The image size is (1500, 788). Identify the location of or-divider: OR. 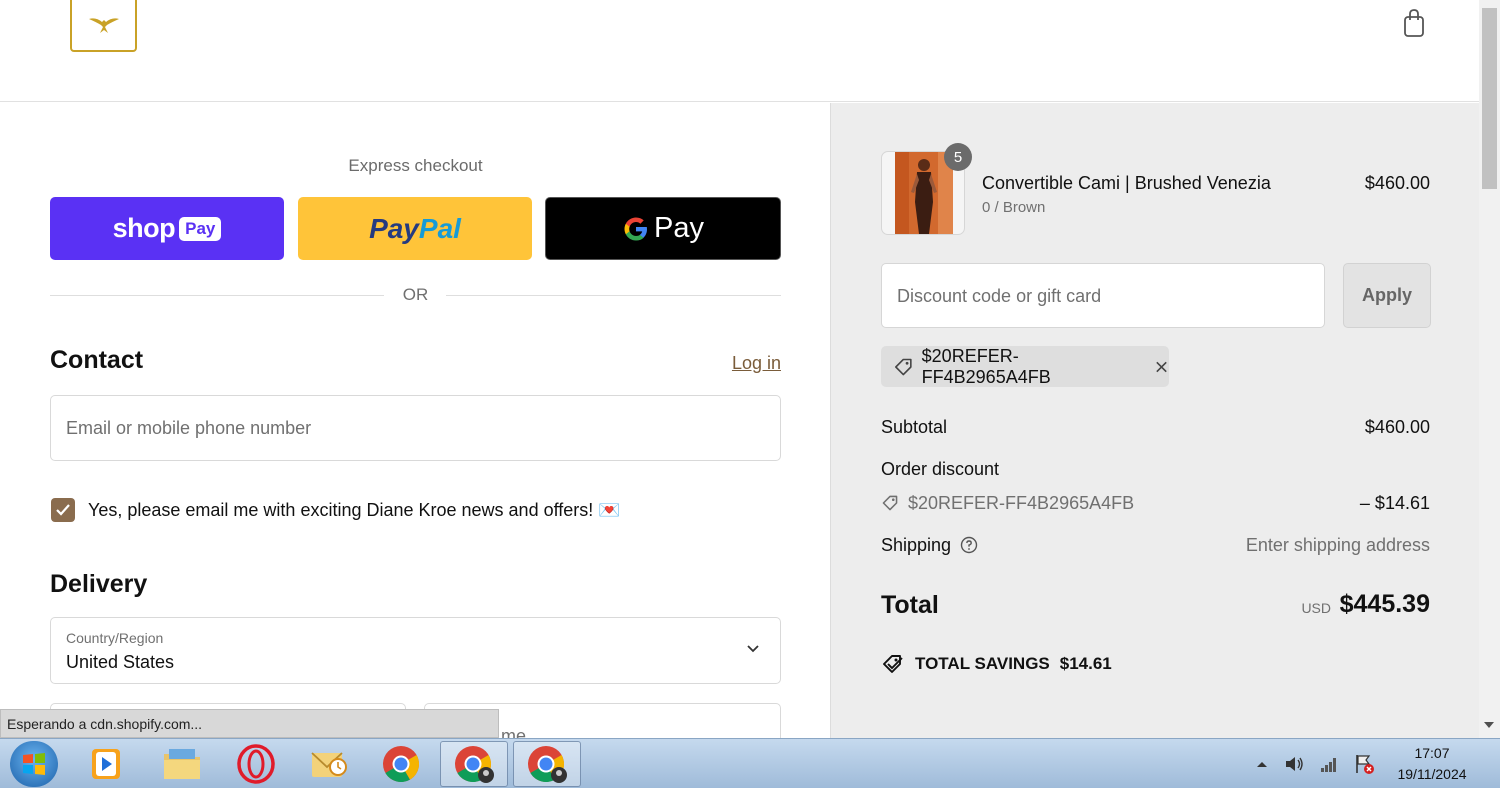
(415, 295).